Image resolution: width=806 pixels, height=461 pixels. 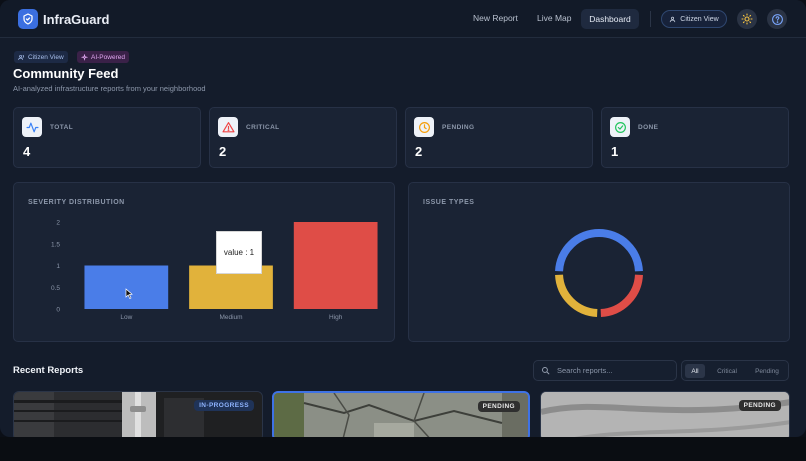 What do you see at coordinates (699, 19) in the screenshot?
I see `citizen-view-label: Citizen View` at bounding box center [699, 19].